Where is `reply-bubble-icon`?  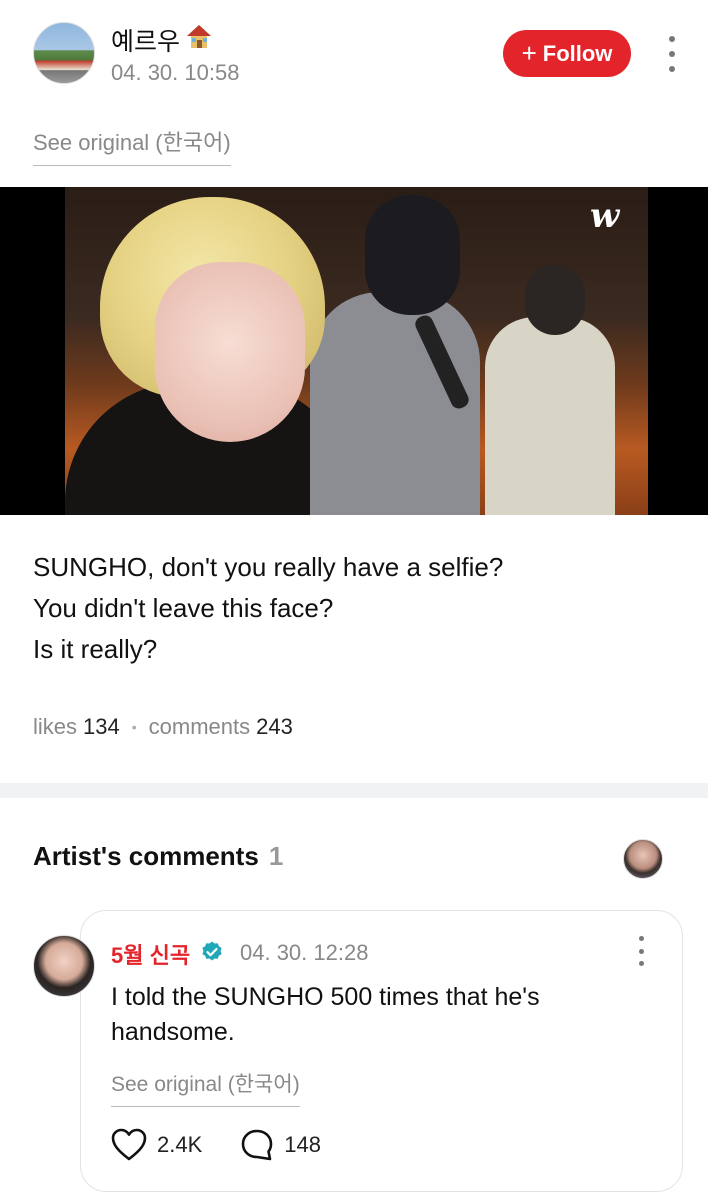 reply-bubble-icon is located at coordinates (257, 1145).